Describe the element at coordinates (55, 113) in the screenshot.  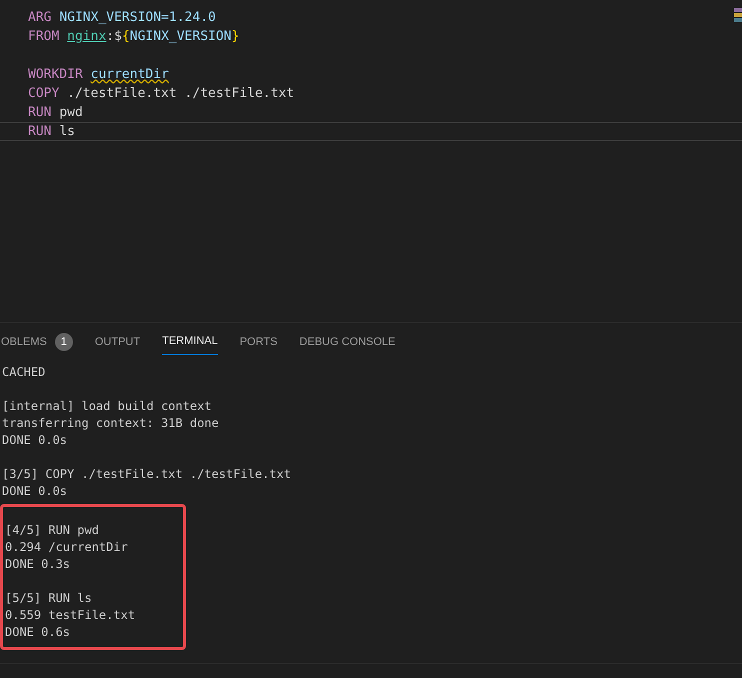
I see `code-line: RUN pwd` at that location.